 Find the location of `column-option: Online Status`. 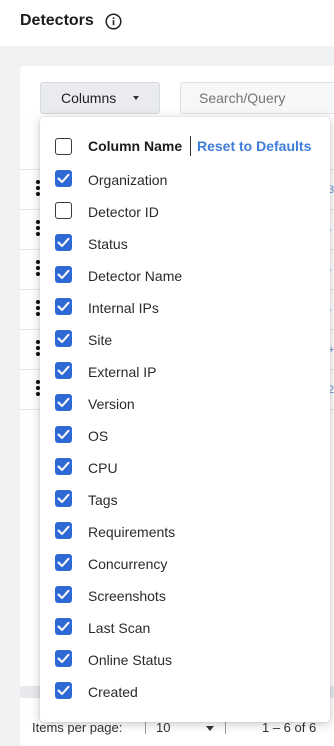

column-option: Online Status is located at coordinates (185, 659).